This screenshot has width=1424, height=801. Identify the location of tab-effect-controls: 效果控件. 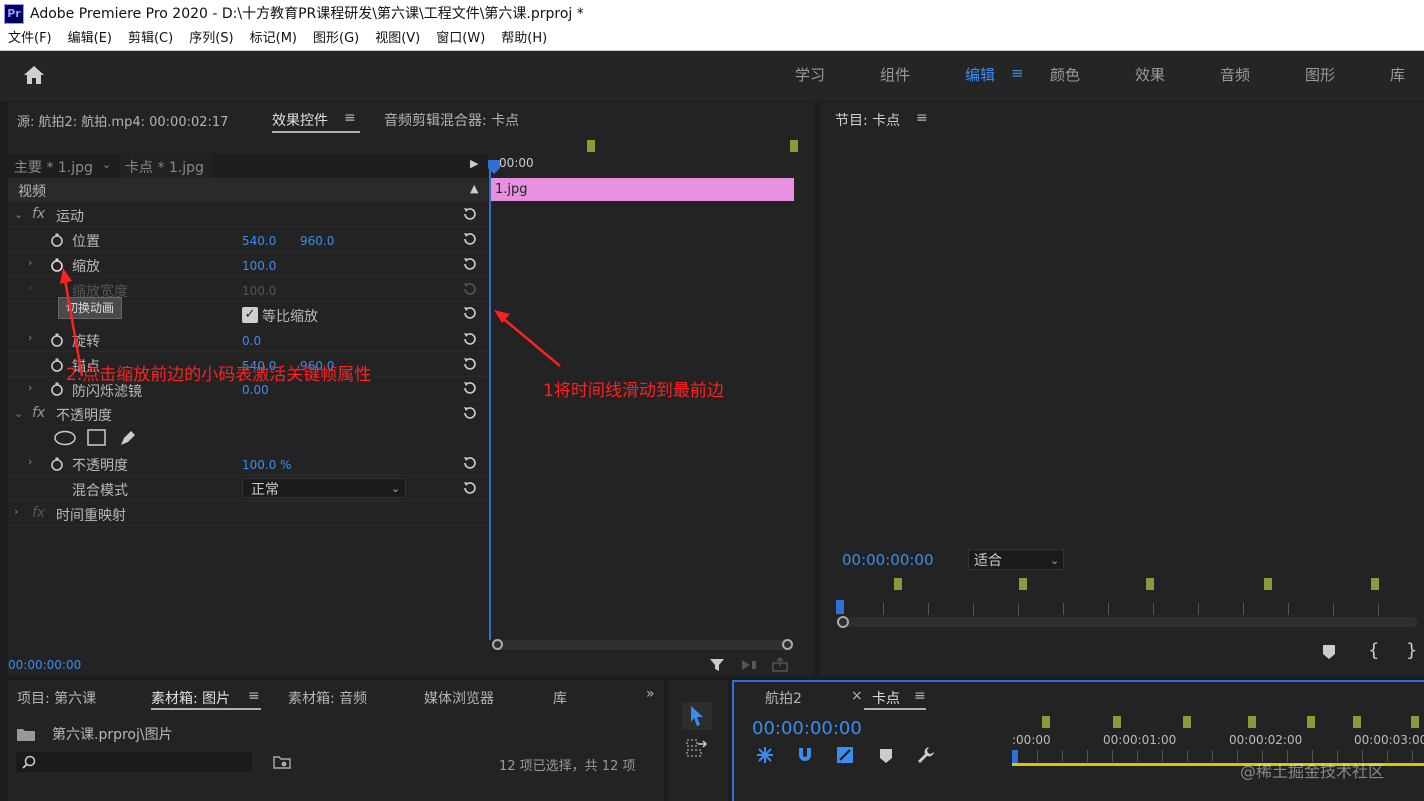
(300, 120).